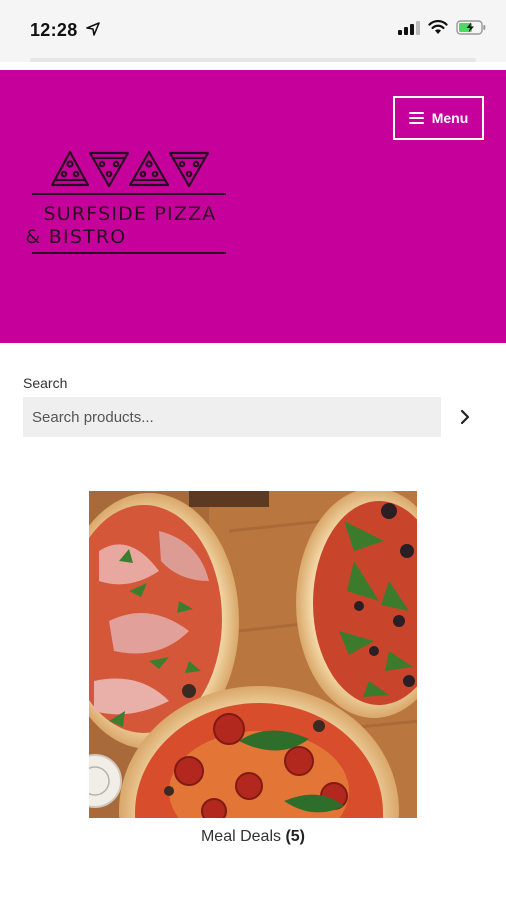 The width and height of the screenshot is (506, 900). I want to click on menu-button: Menu, so click(438, 118).